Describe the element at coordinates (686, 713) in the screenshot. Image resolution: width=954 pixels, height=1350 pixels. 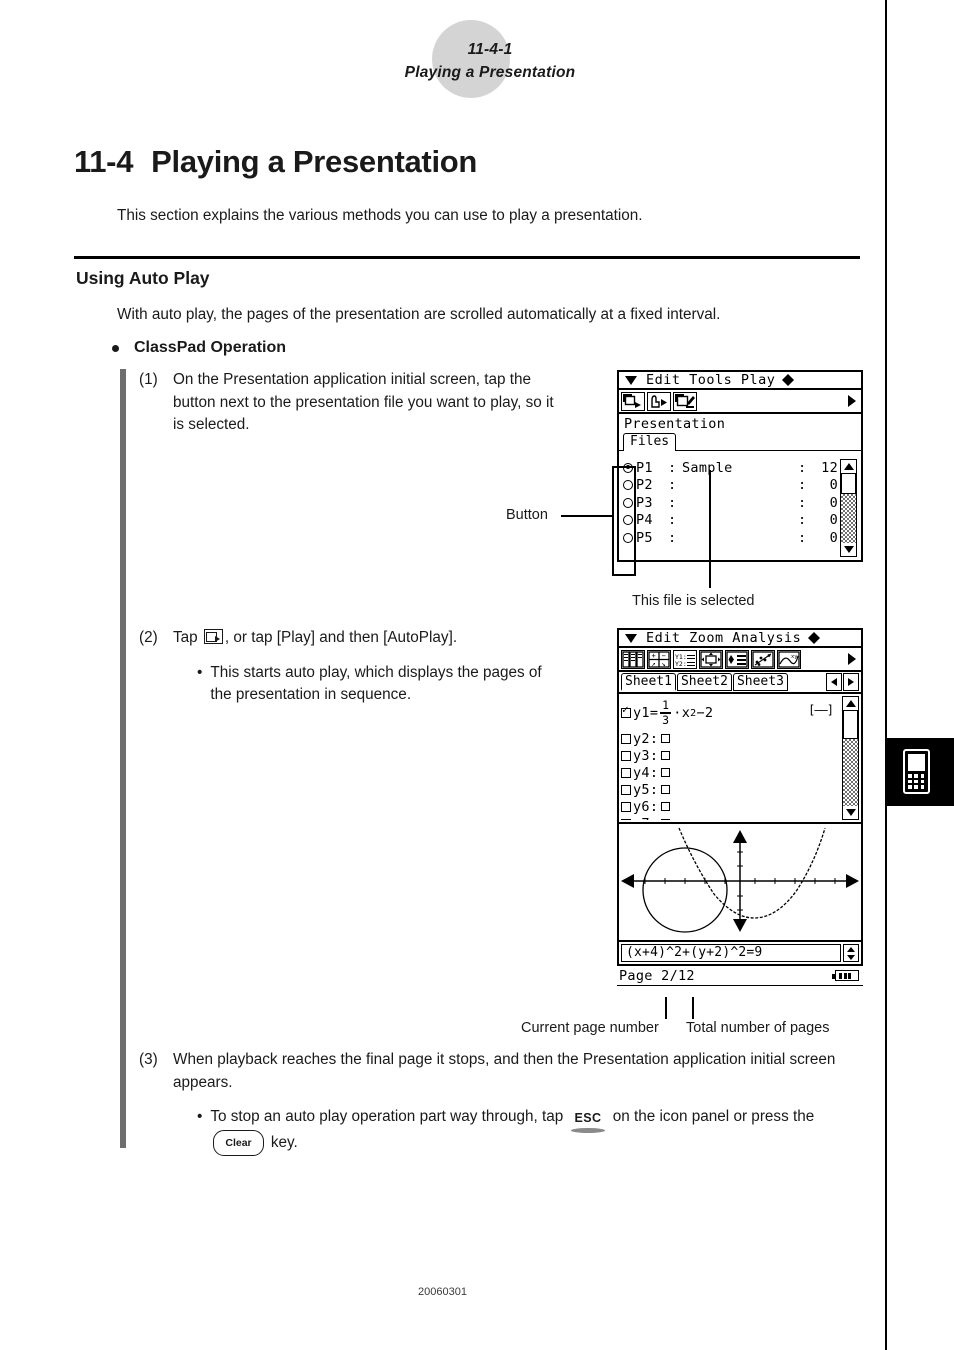
I see `equation-variable: x` at that location.